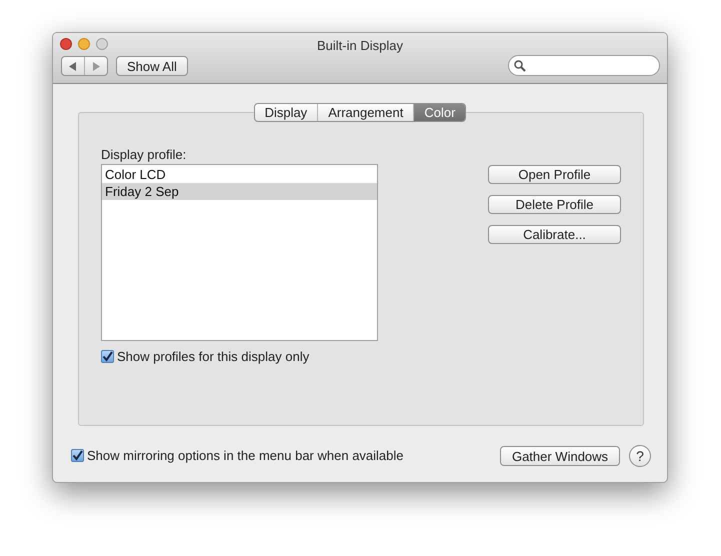 This screenshot has width=721, height=556. Describe the element at coordinates (286, 112) in the screenshot. I see `tab: Display` at that location.